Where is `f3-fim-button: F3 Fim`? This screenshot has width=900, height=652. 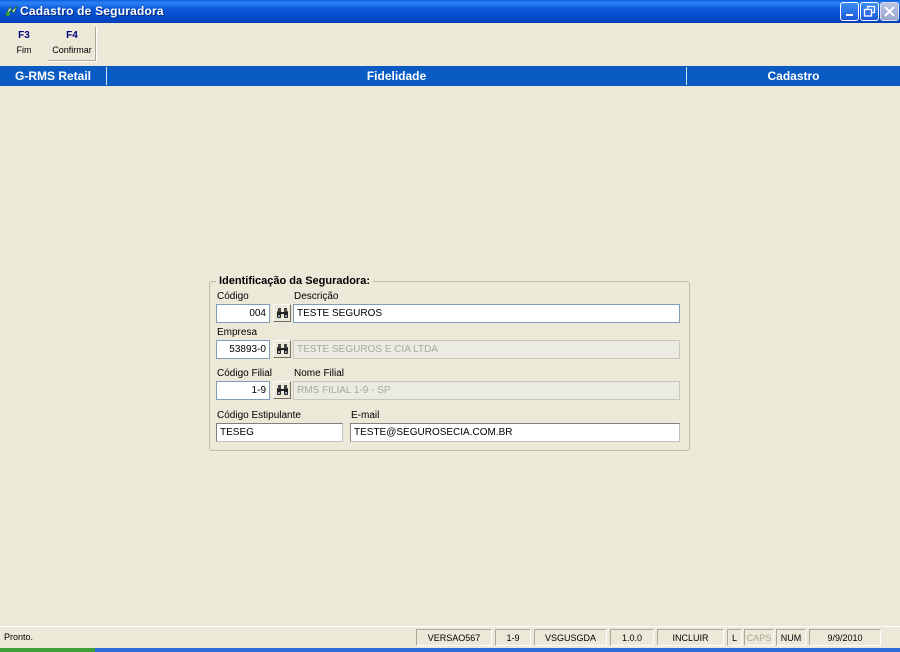
f3-fim-button: F3 Fim is located at coordinates (24, 44).